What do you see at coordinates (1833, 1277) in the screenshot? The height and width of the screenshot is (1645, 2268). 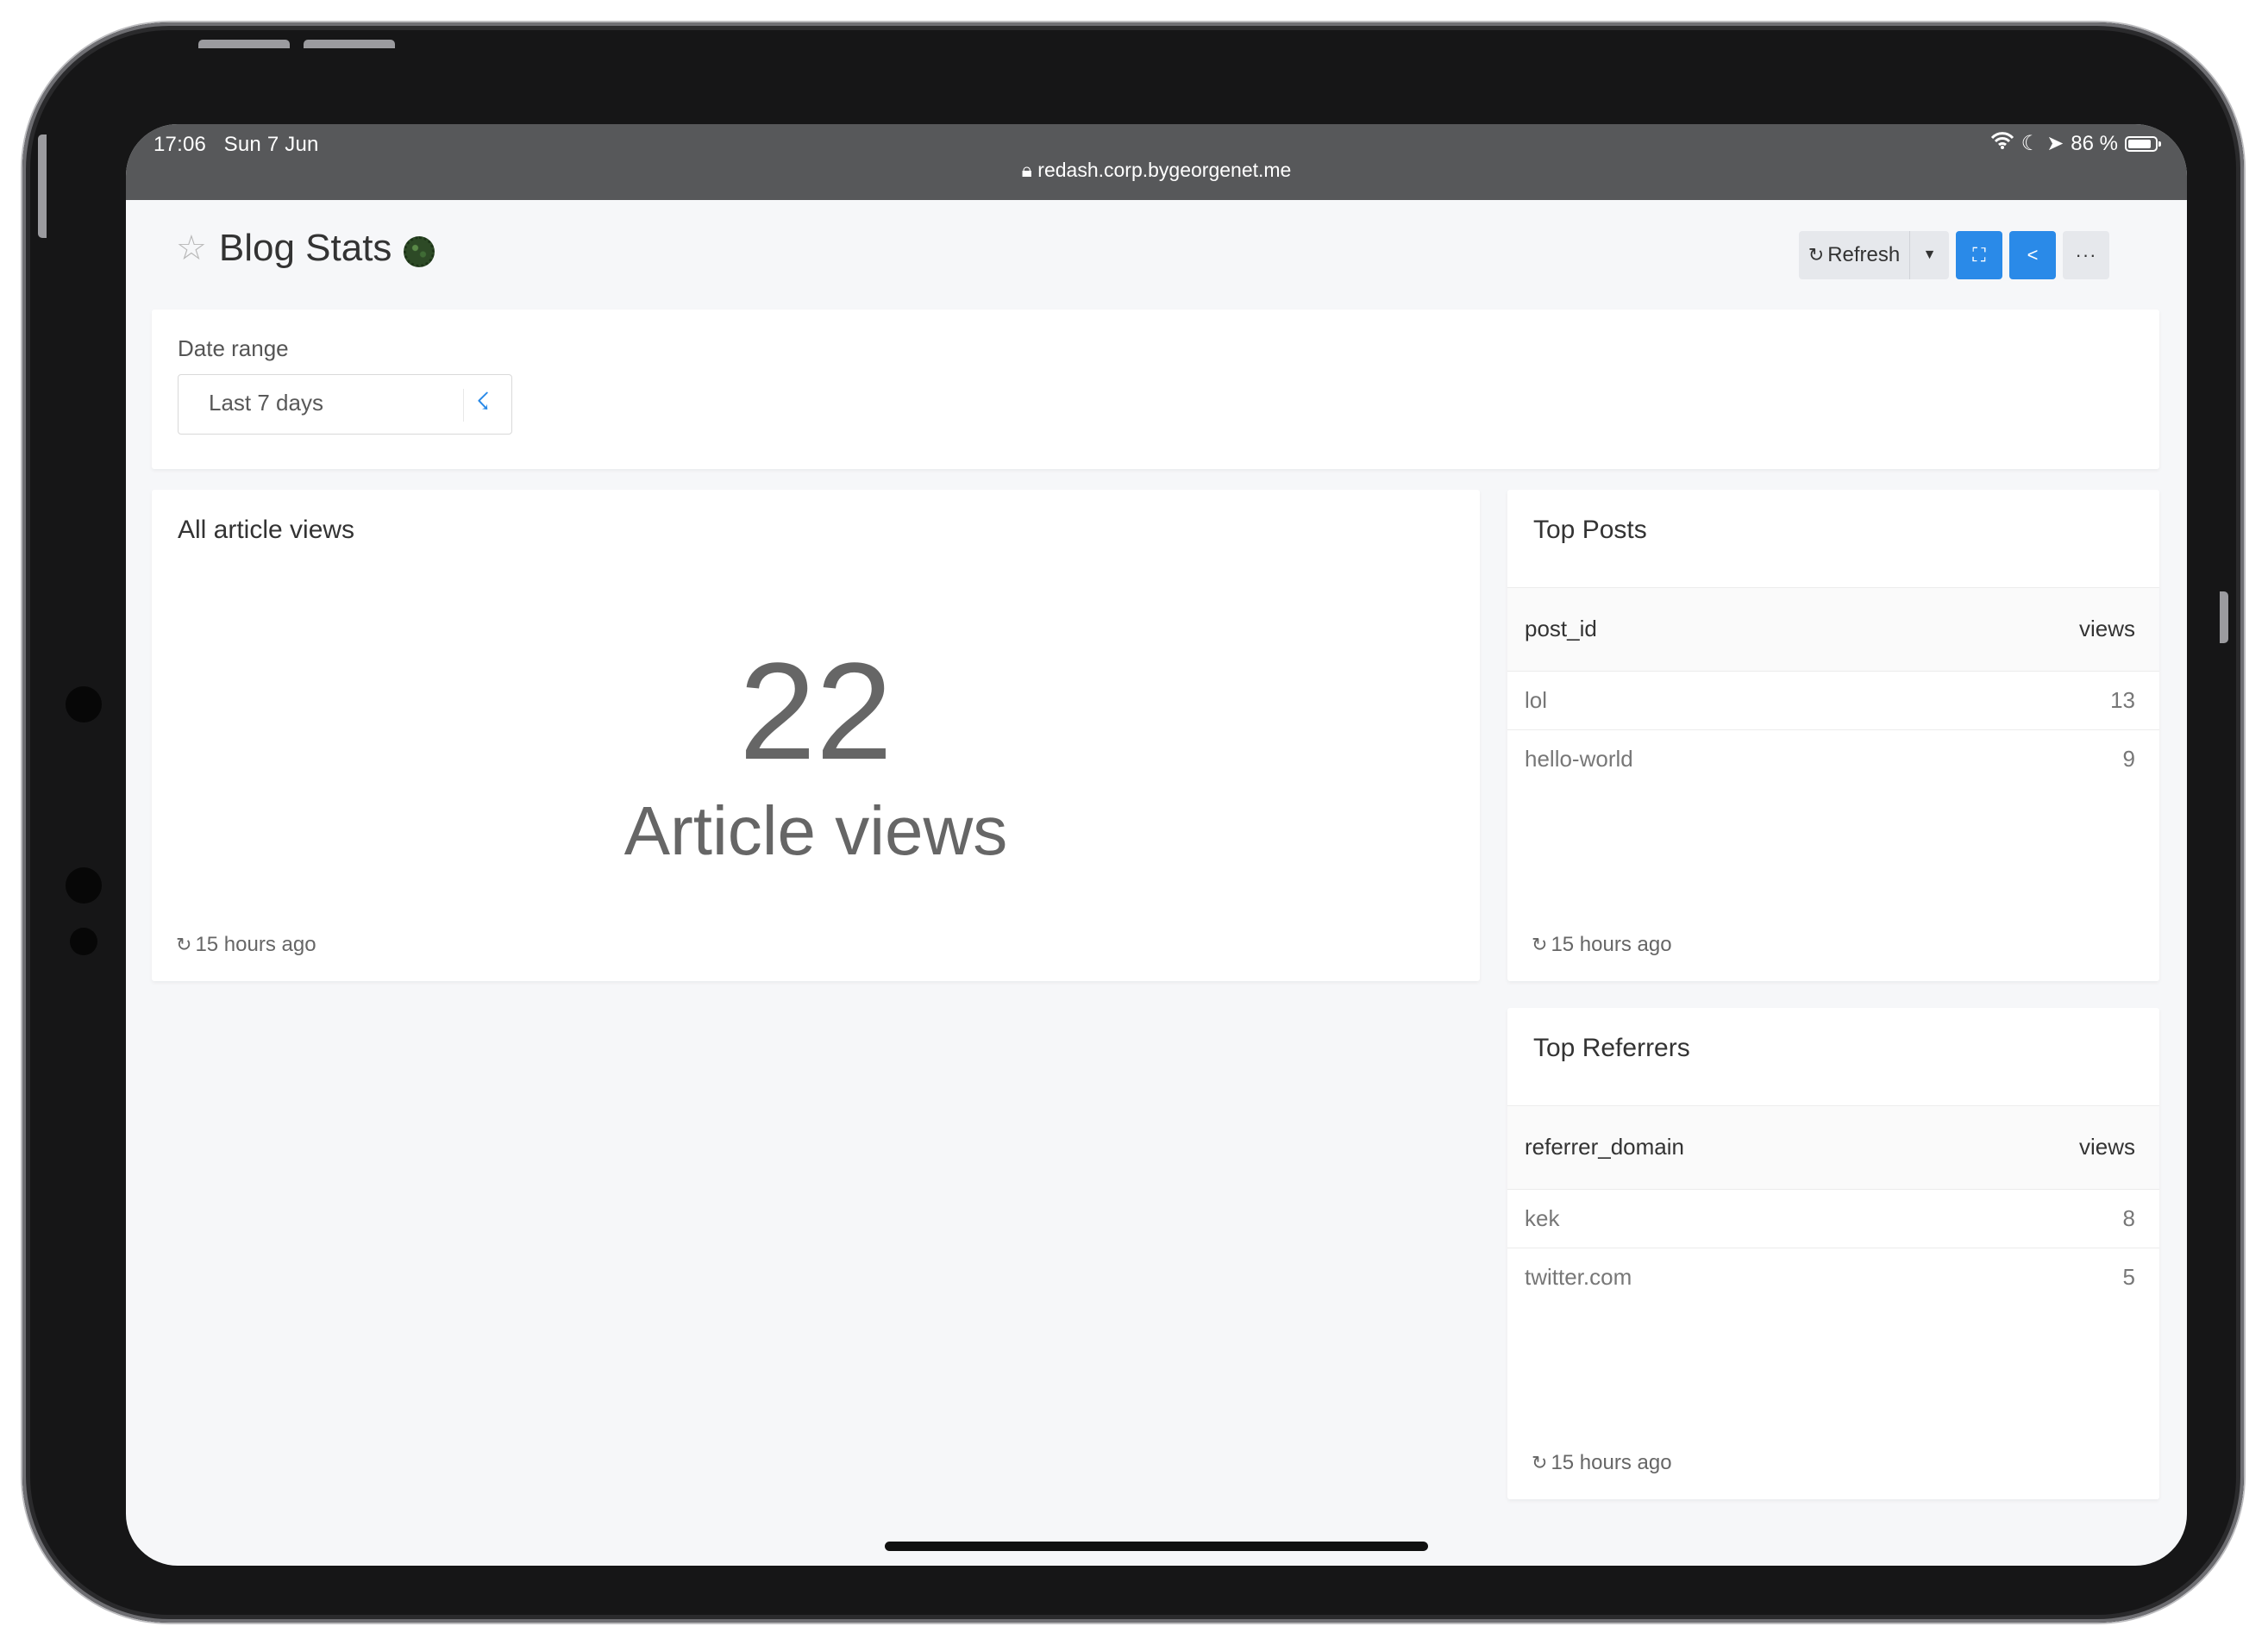 I see `table-row: twitter.com 5` at bounding box center [1833, 1277].